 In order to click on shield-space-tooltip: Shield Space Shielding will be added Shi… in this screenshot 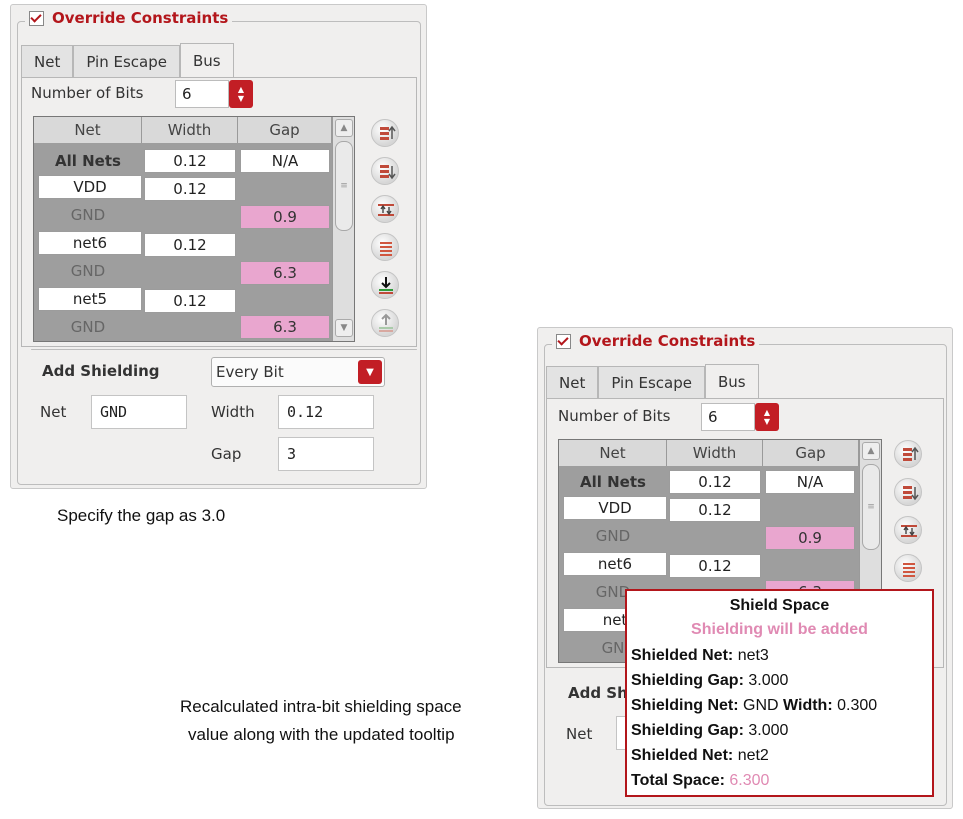, I will do `click(779, 693)`.